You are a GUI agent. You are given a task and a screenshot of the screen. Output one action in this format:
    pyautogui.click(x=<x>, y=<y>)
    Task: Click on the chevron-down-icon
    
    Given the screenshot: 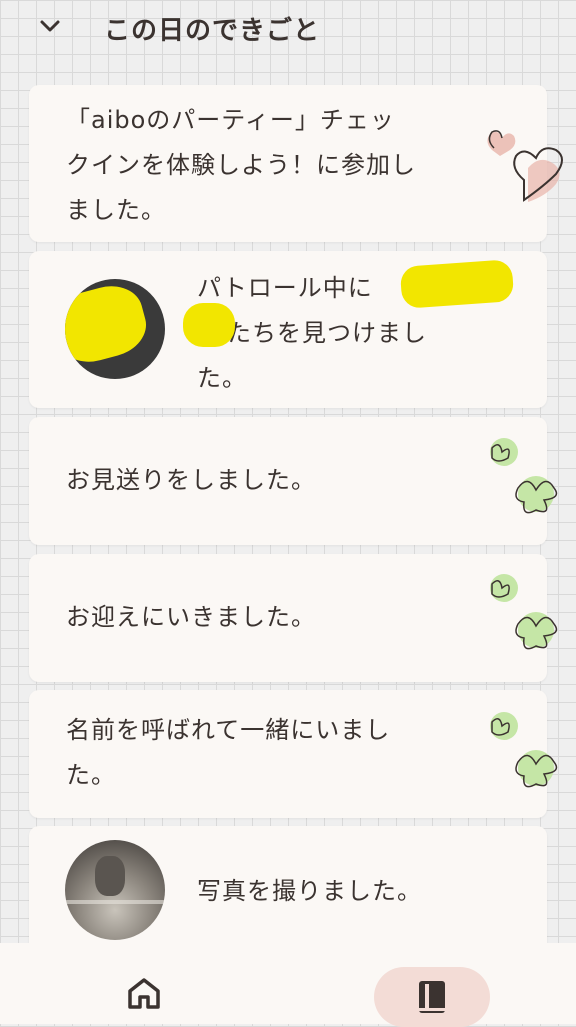 What is the action you would take?
    pyautogui.click(x=50, y=26)
    